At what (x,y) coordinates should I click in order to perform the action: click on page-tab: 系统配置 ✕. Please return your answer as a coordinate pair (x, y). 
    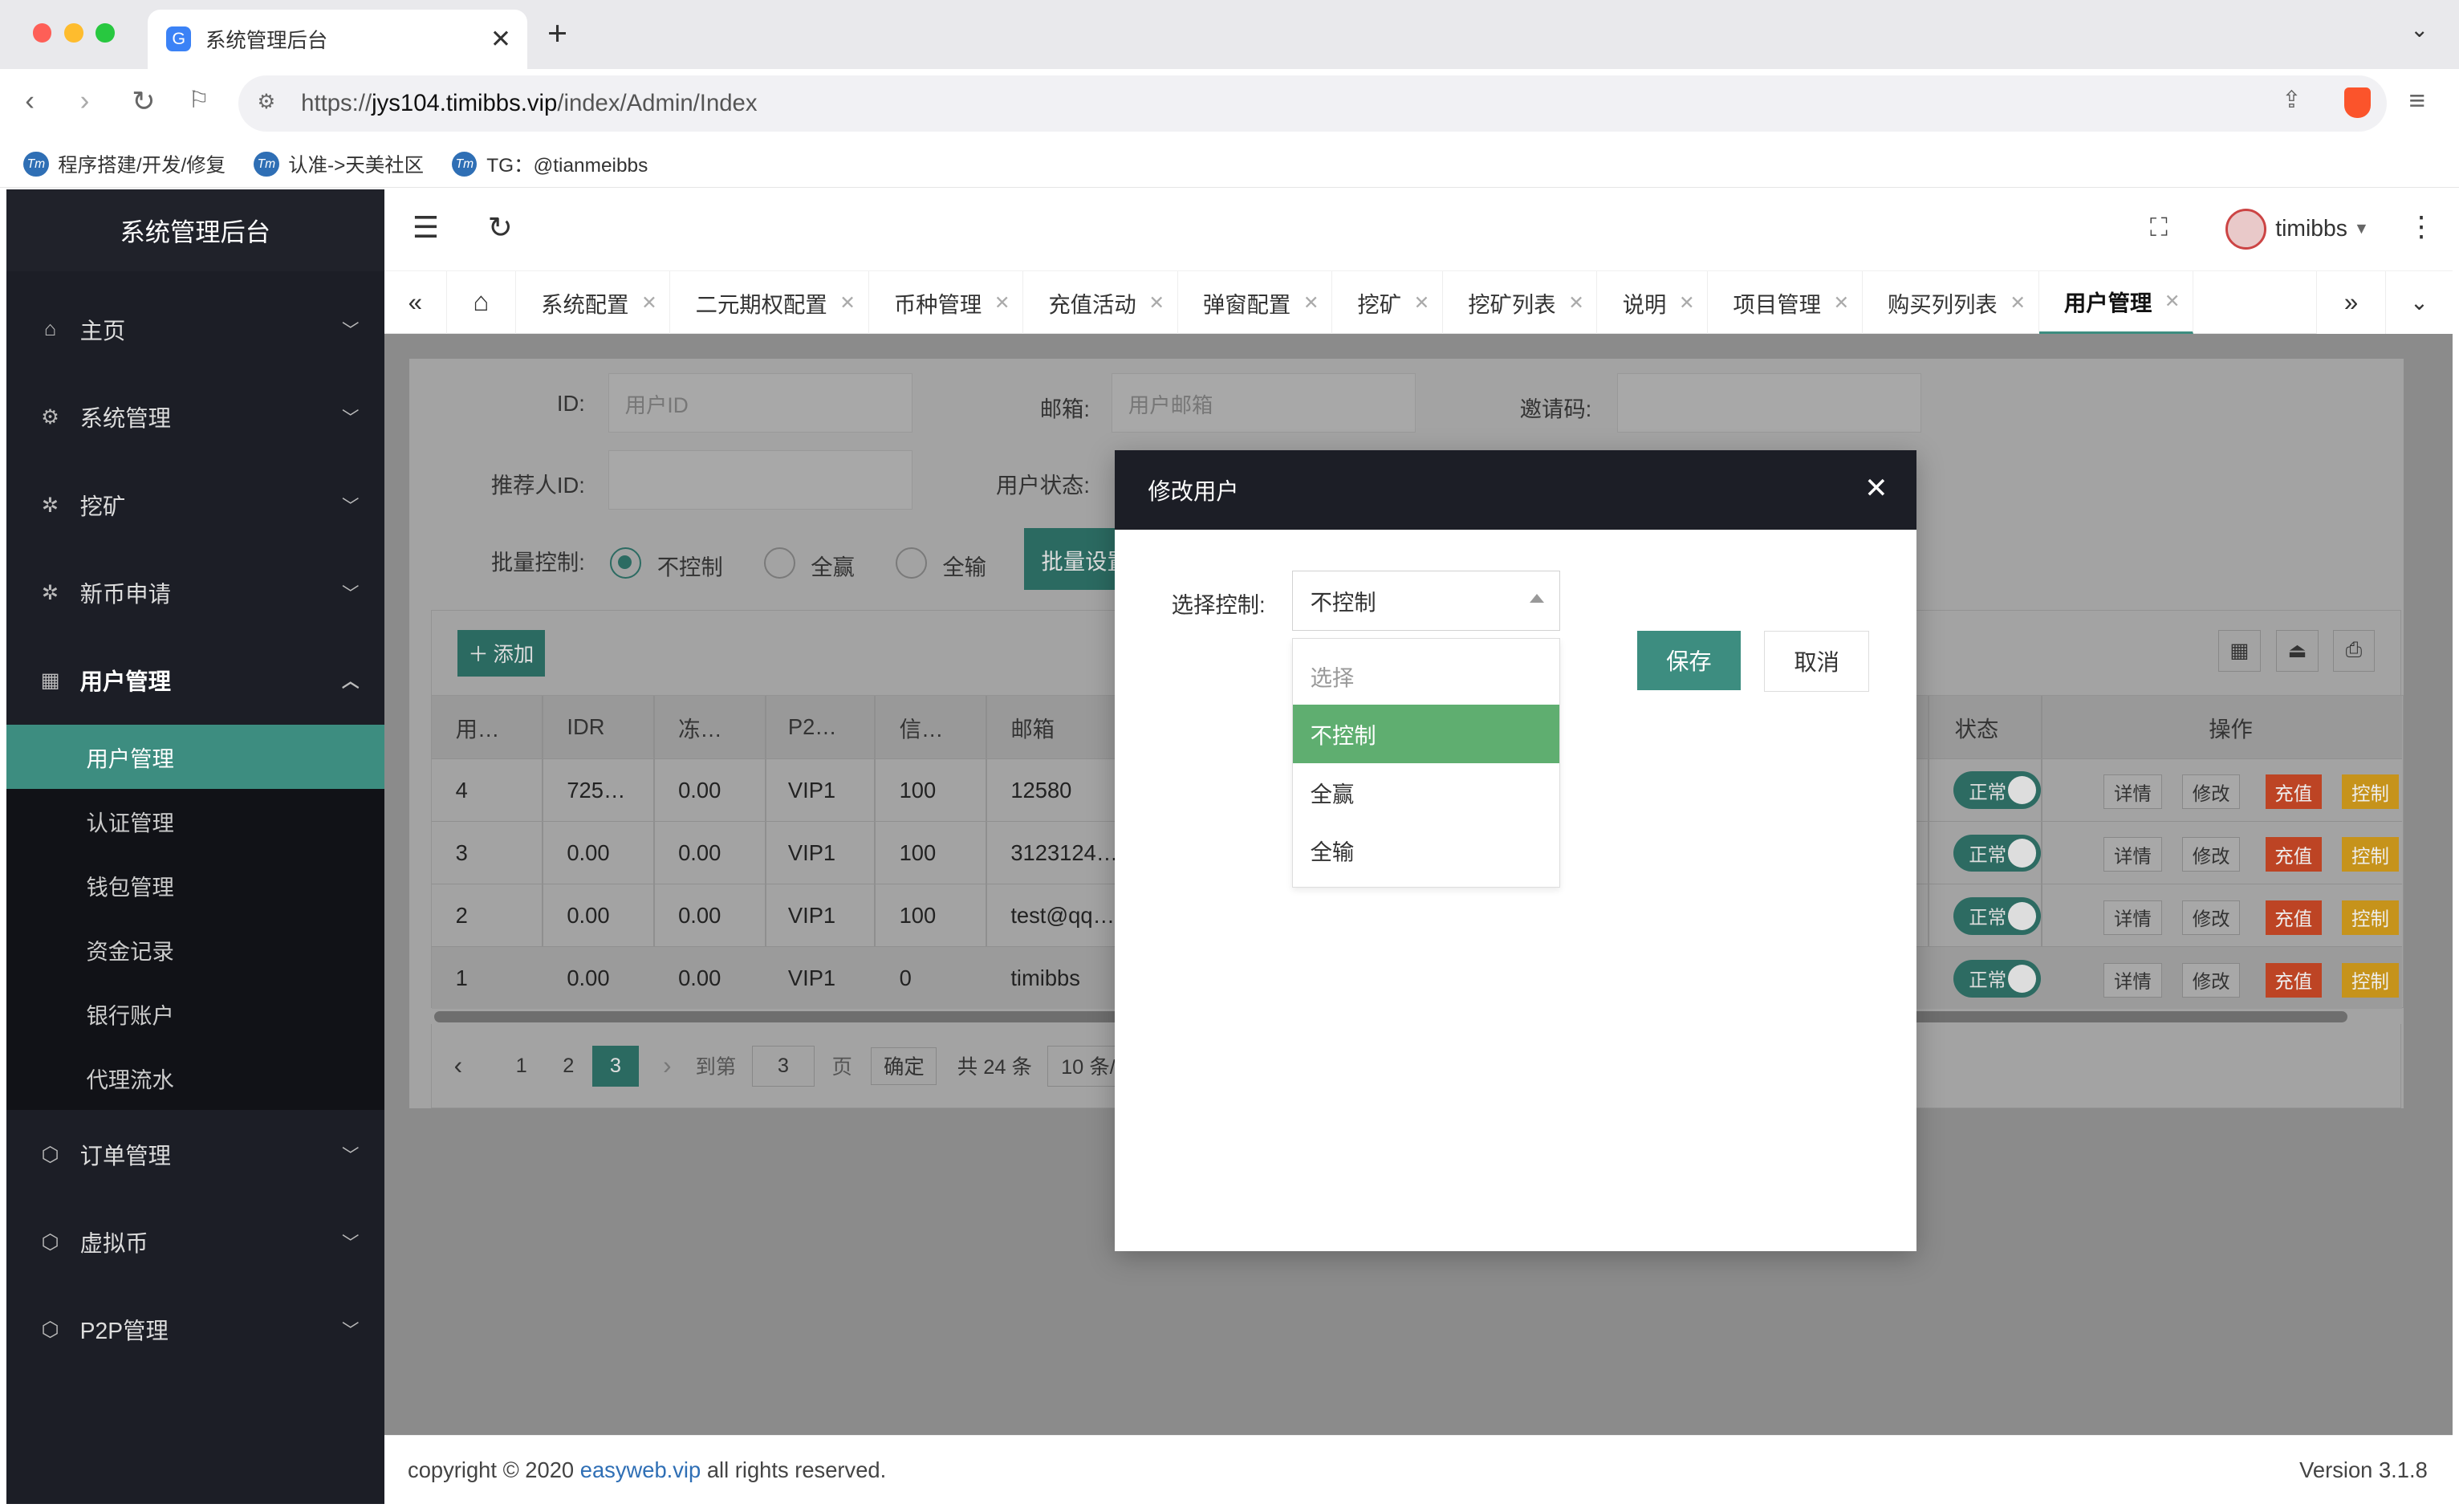
    Looking at the image, I should click on (593, 302).